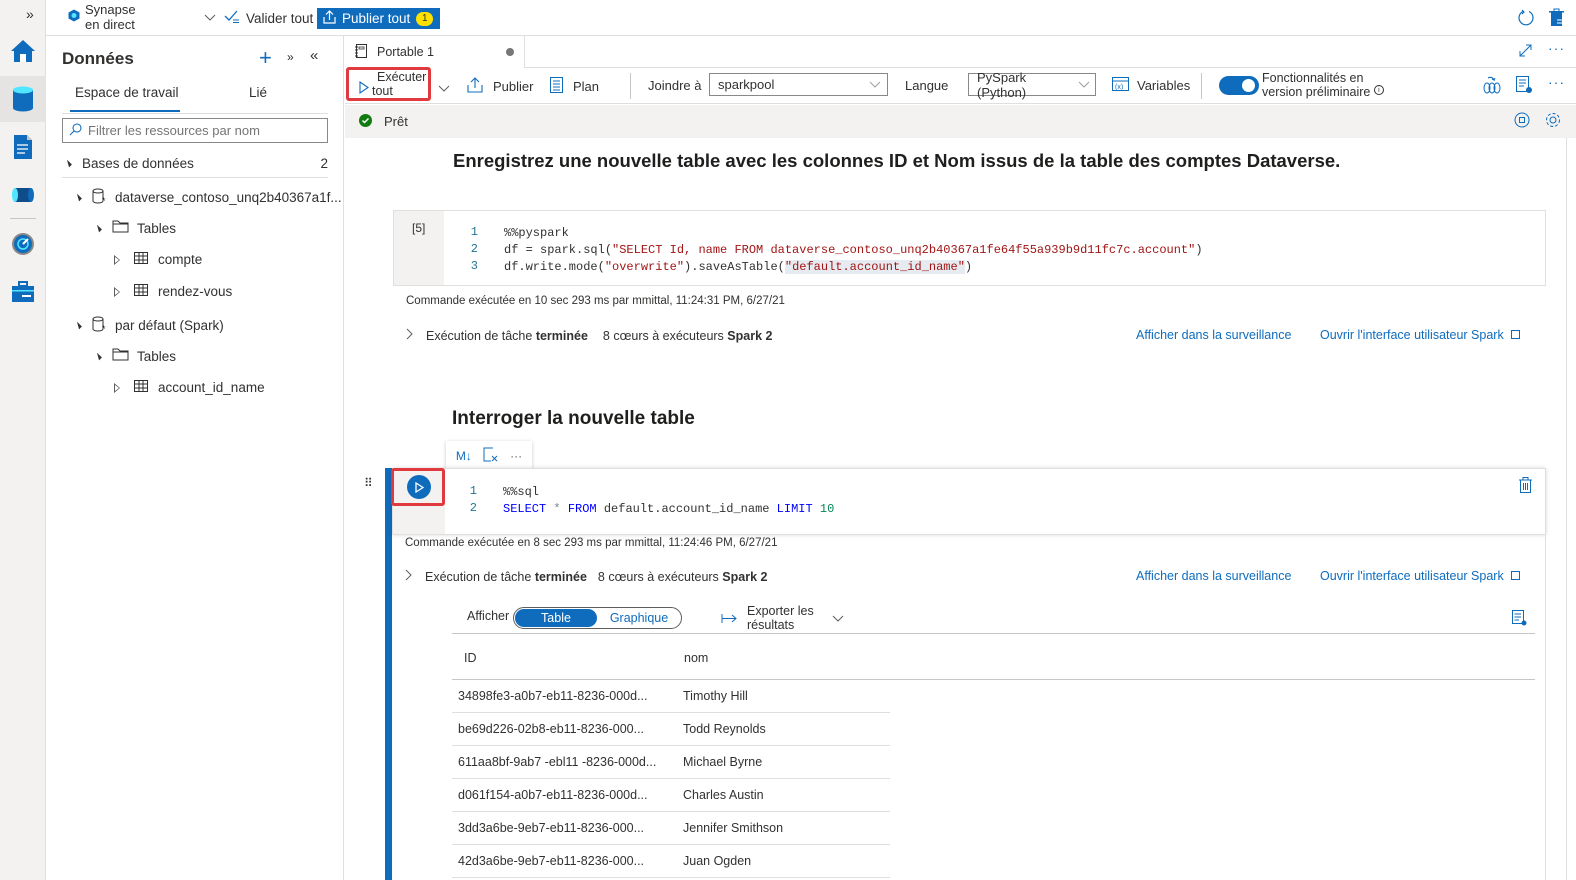  What do you see at coordinates (378, 18) in the screenshot?
I see `publish-all-button: Publier tout 1` at bounding box center [378, 18].